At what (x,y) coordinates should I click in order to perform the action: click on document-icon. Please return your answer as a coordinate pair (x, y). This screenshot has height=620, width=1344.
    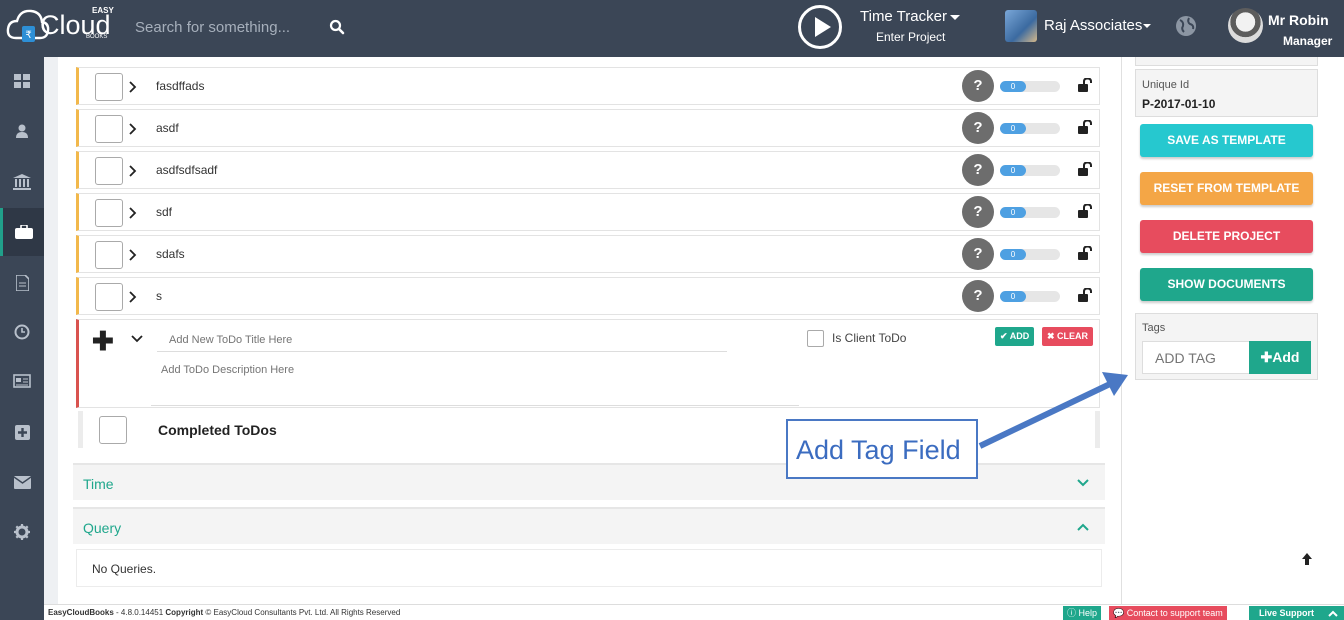
    Looking at the image, I should click on (22, 283).